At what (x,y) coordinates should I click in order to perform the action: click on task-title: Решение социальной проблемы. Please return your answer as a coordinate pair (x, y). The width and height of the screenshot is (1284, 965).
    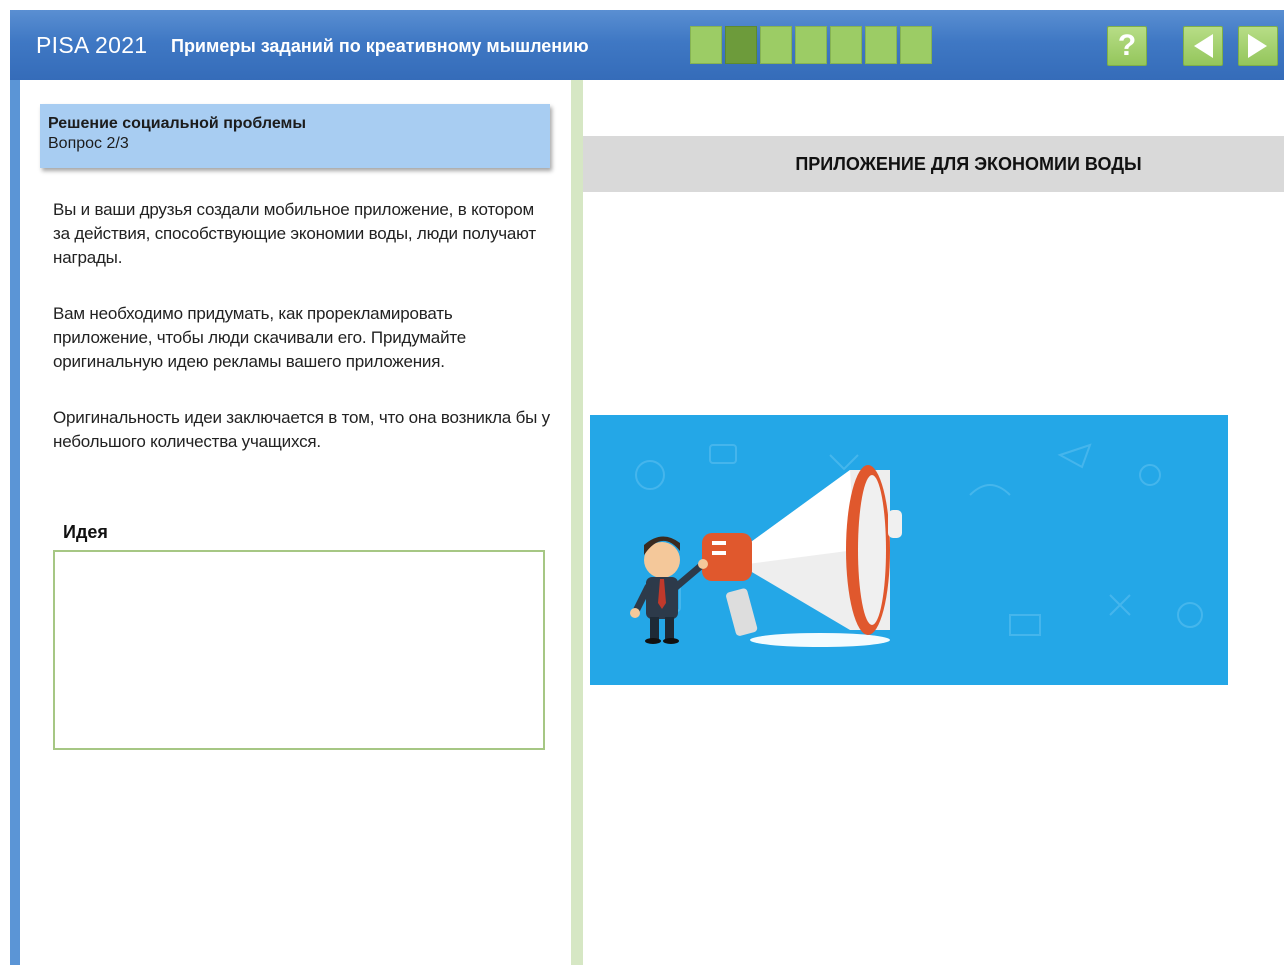
    Looking at the image, I should click on (177, 123).